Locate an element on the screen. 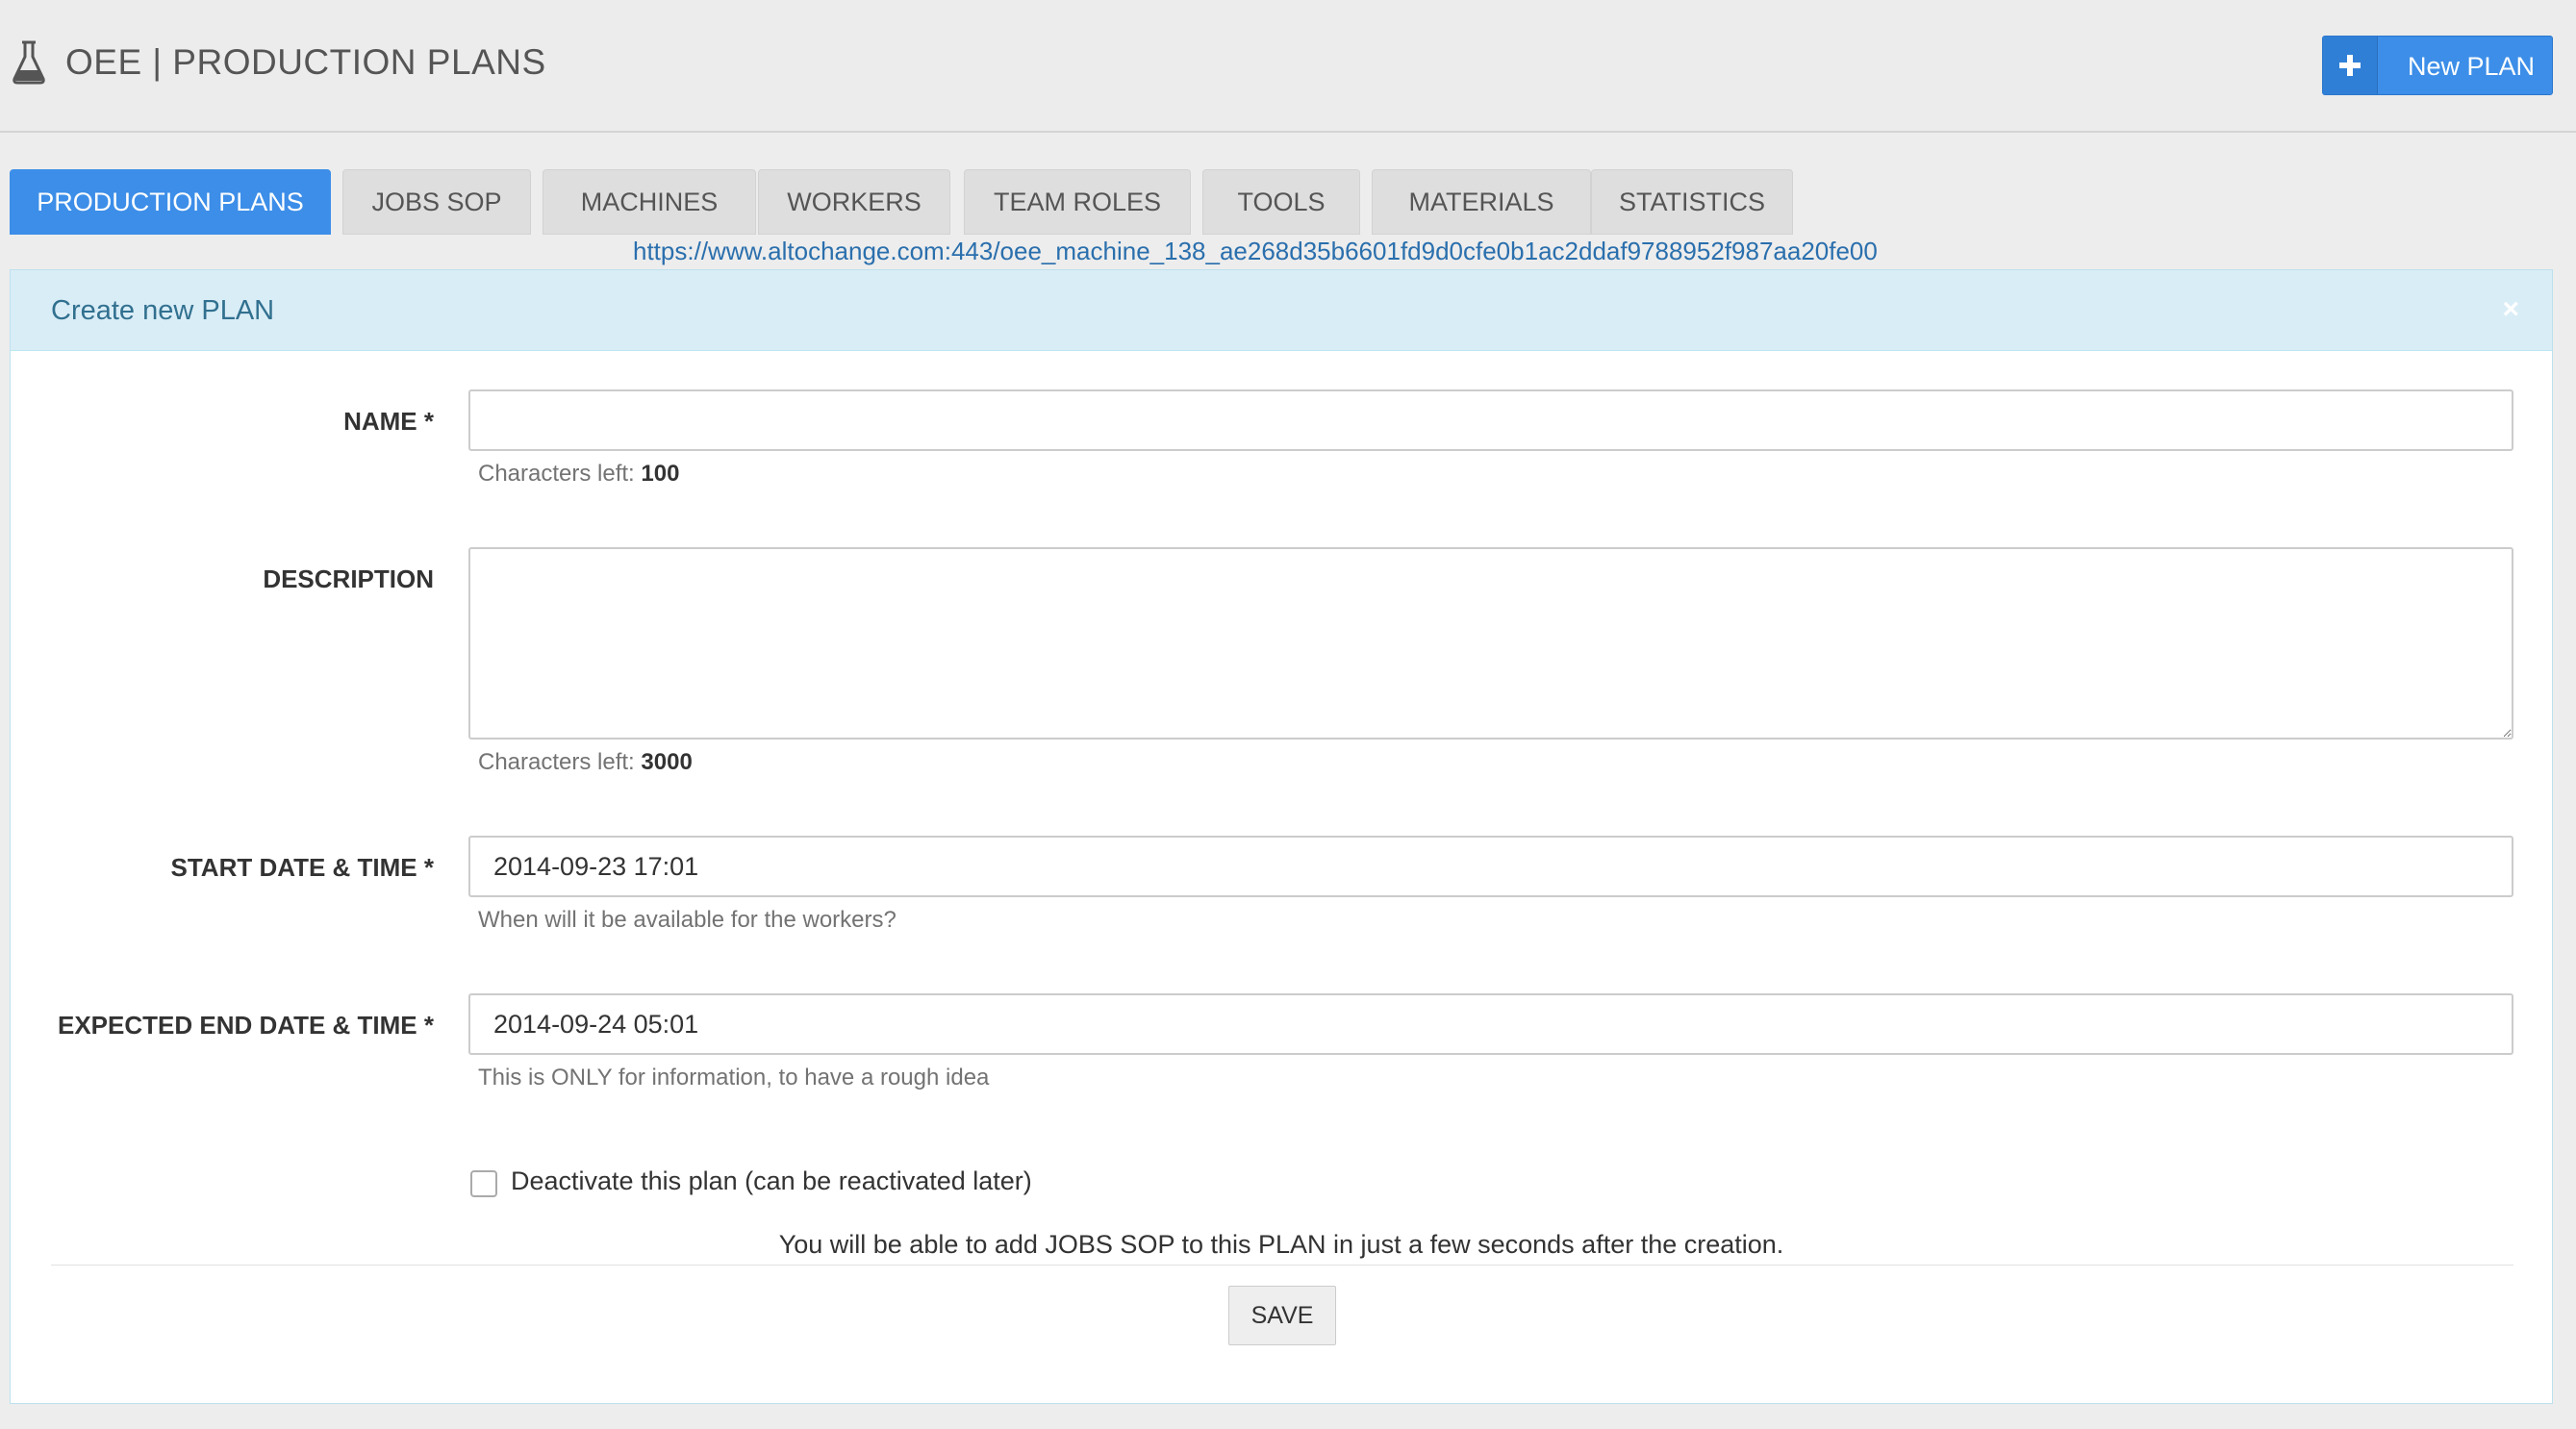 This screenshot has width=2576, height=1429. name-label: NAME * is located at coordinates (389, 421).